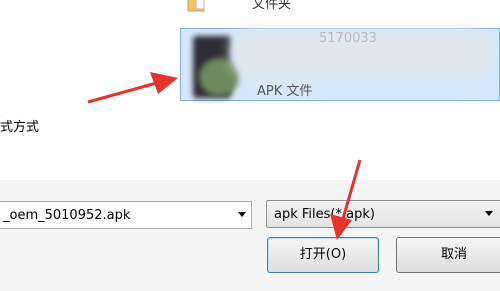 The width and height of the screenshot is (500, 291). I want to click on cancel-button: 取消, so click(448, 255).